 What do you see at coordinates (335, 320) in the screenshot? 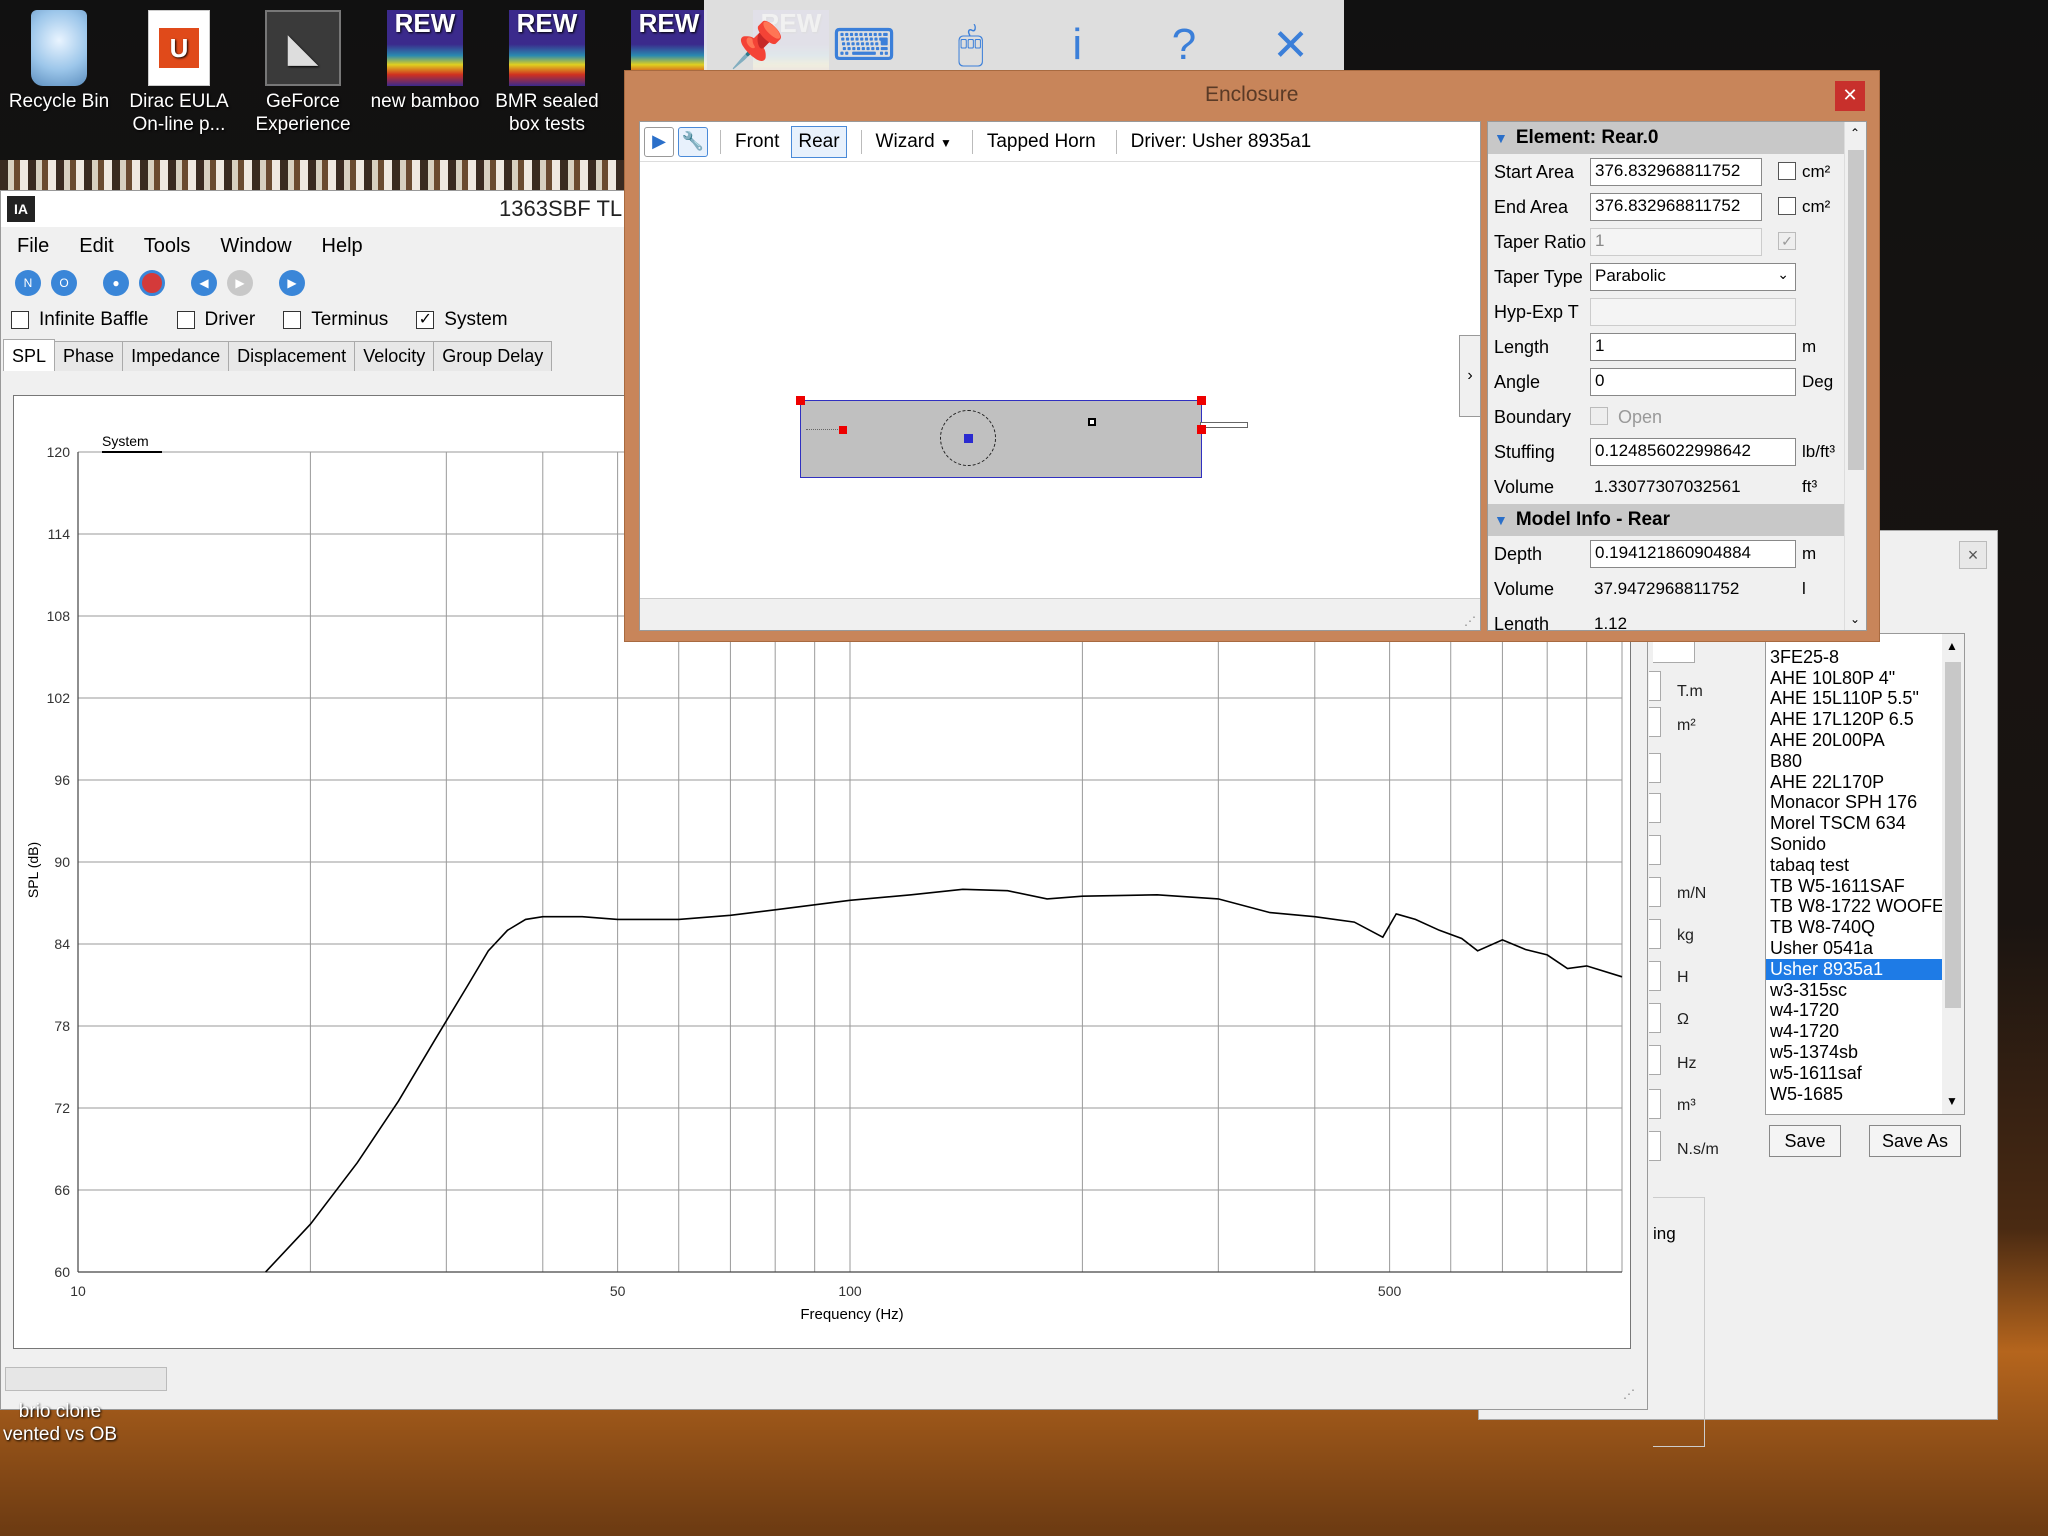
I see `checkbox-terminus: Terminus` at bounding box center [335, 320].